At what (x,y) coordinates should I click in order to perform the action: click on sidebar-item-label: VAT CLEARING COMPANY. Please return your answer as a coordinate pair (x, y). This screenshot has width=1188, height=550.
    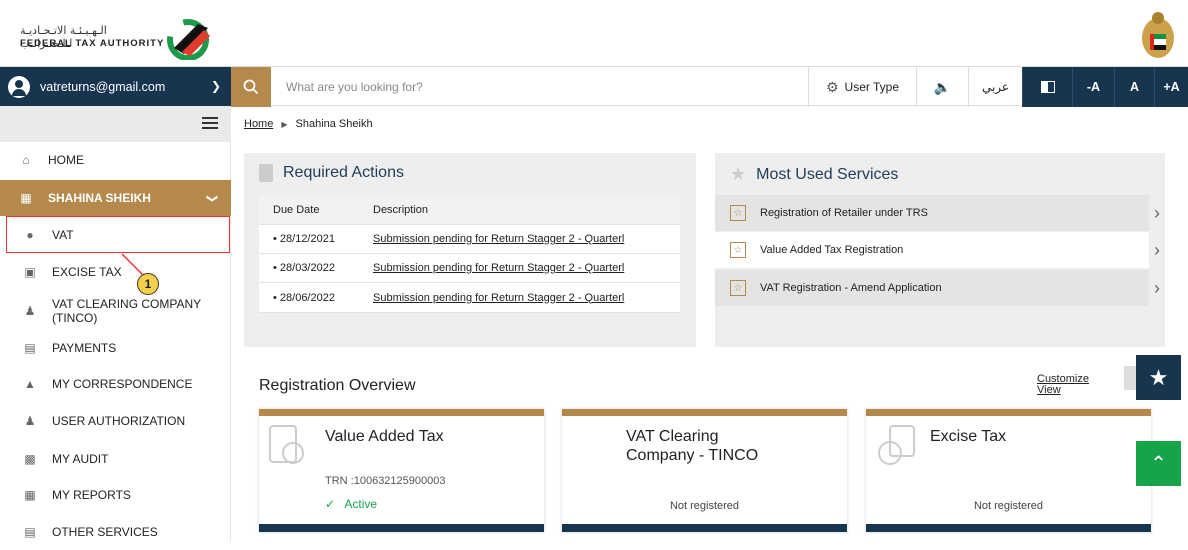
    Looking at the image, I should click on (127, 304).